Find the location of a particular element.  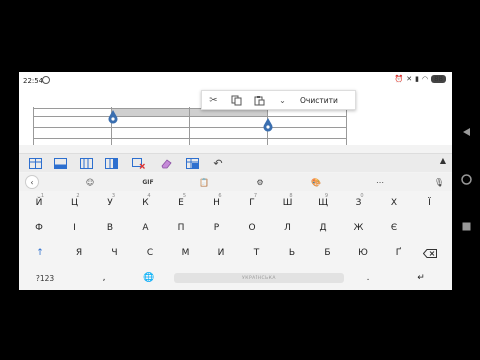

key-label: Ф is located at coordinates (39, 228).